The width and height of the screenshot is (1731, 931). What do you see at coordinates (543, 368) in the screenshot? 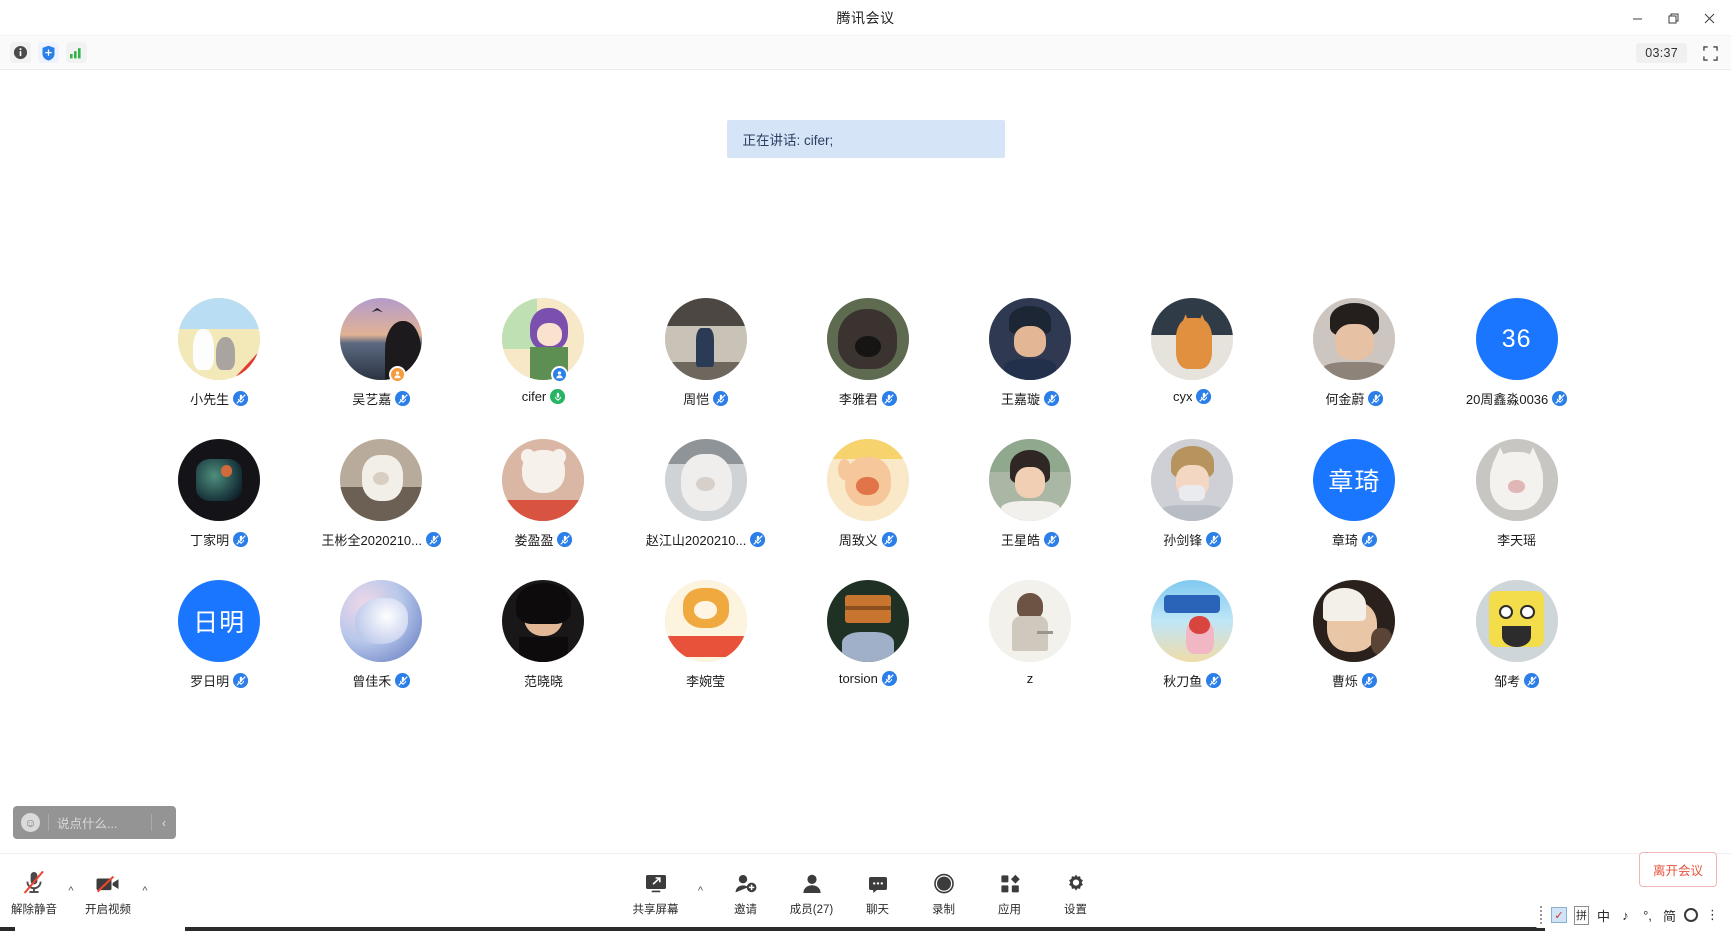
I see `participant-tile: cifer` at bounding box center [543, 368].